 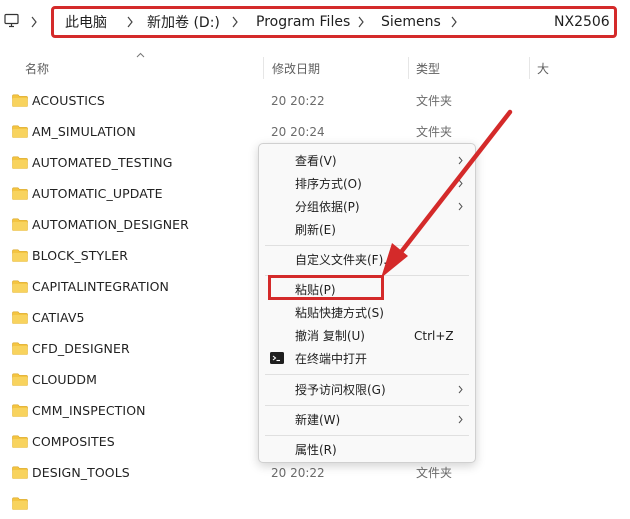 I want to click on file-name: CATIAV5, so click(x=58, y=317).